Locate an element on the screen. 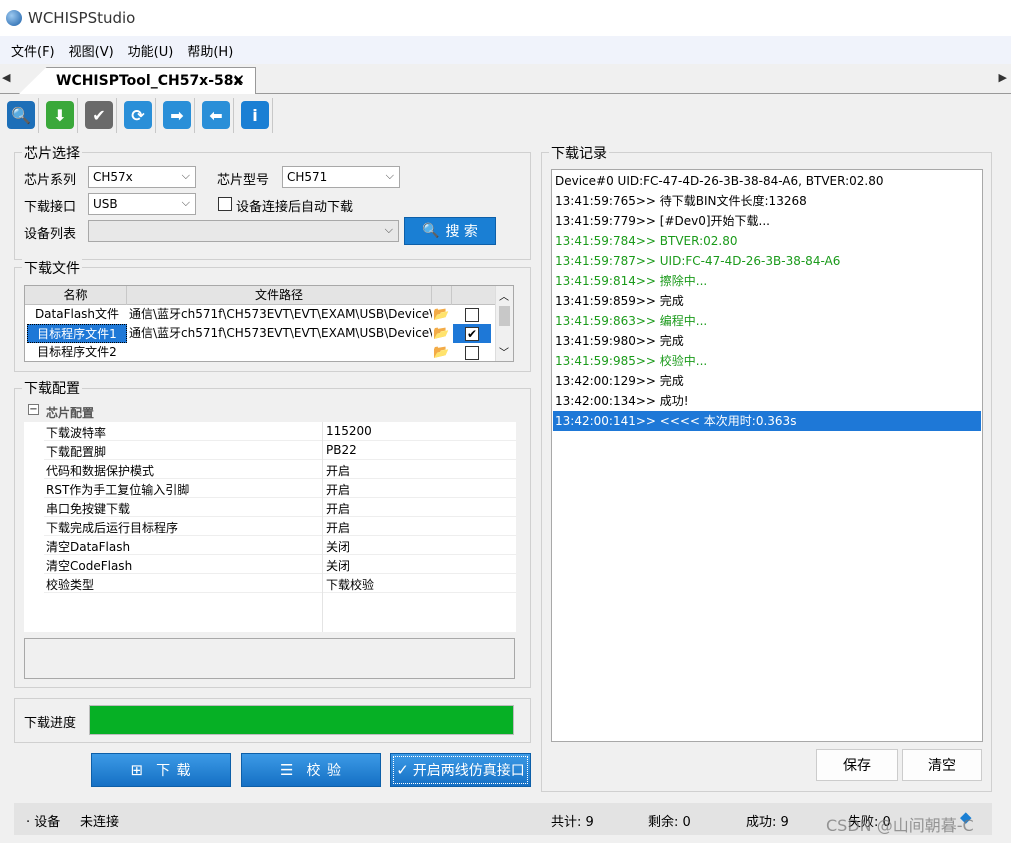 The image size is (1011, 843). verify-button: ☰ 校 验 is located at coordinates (311, 770).